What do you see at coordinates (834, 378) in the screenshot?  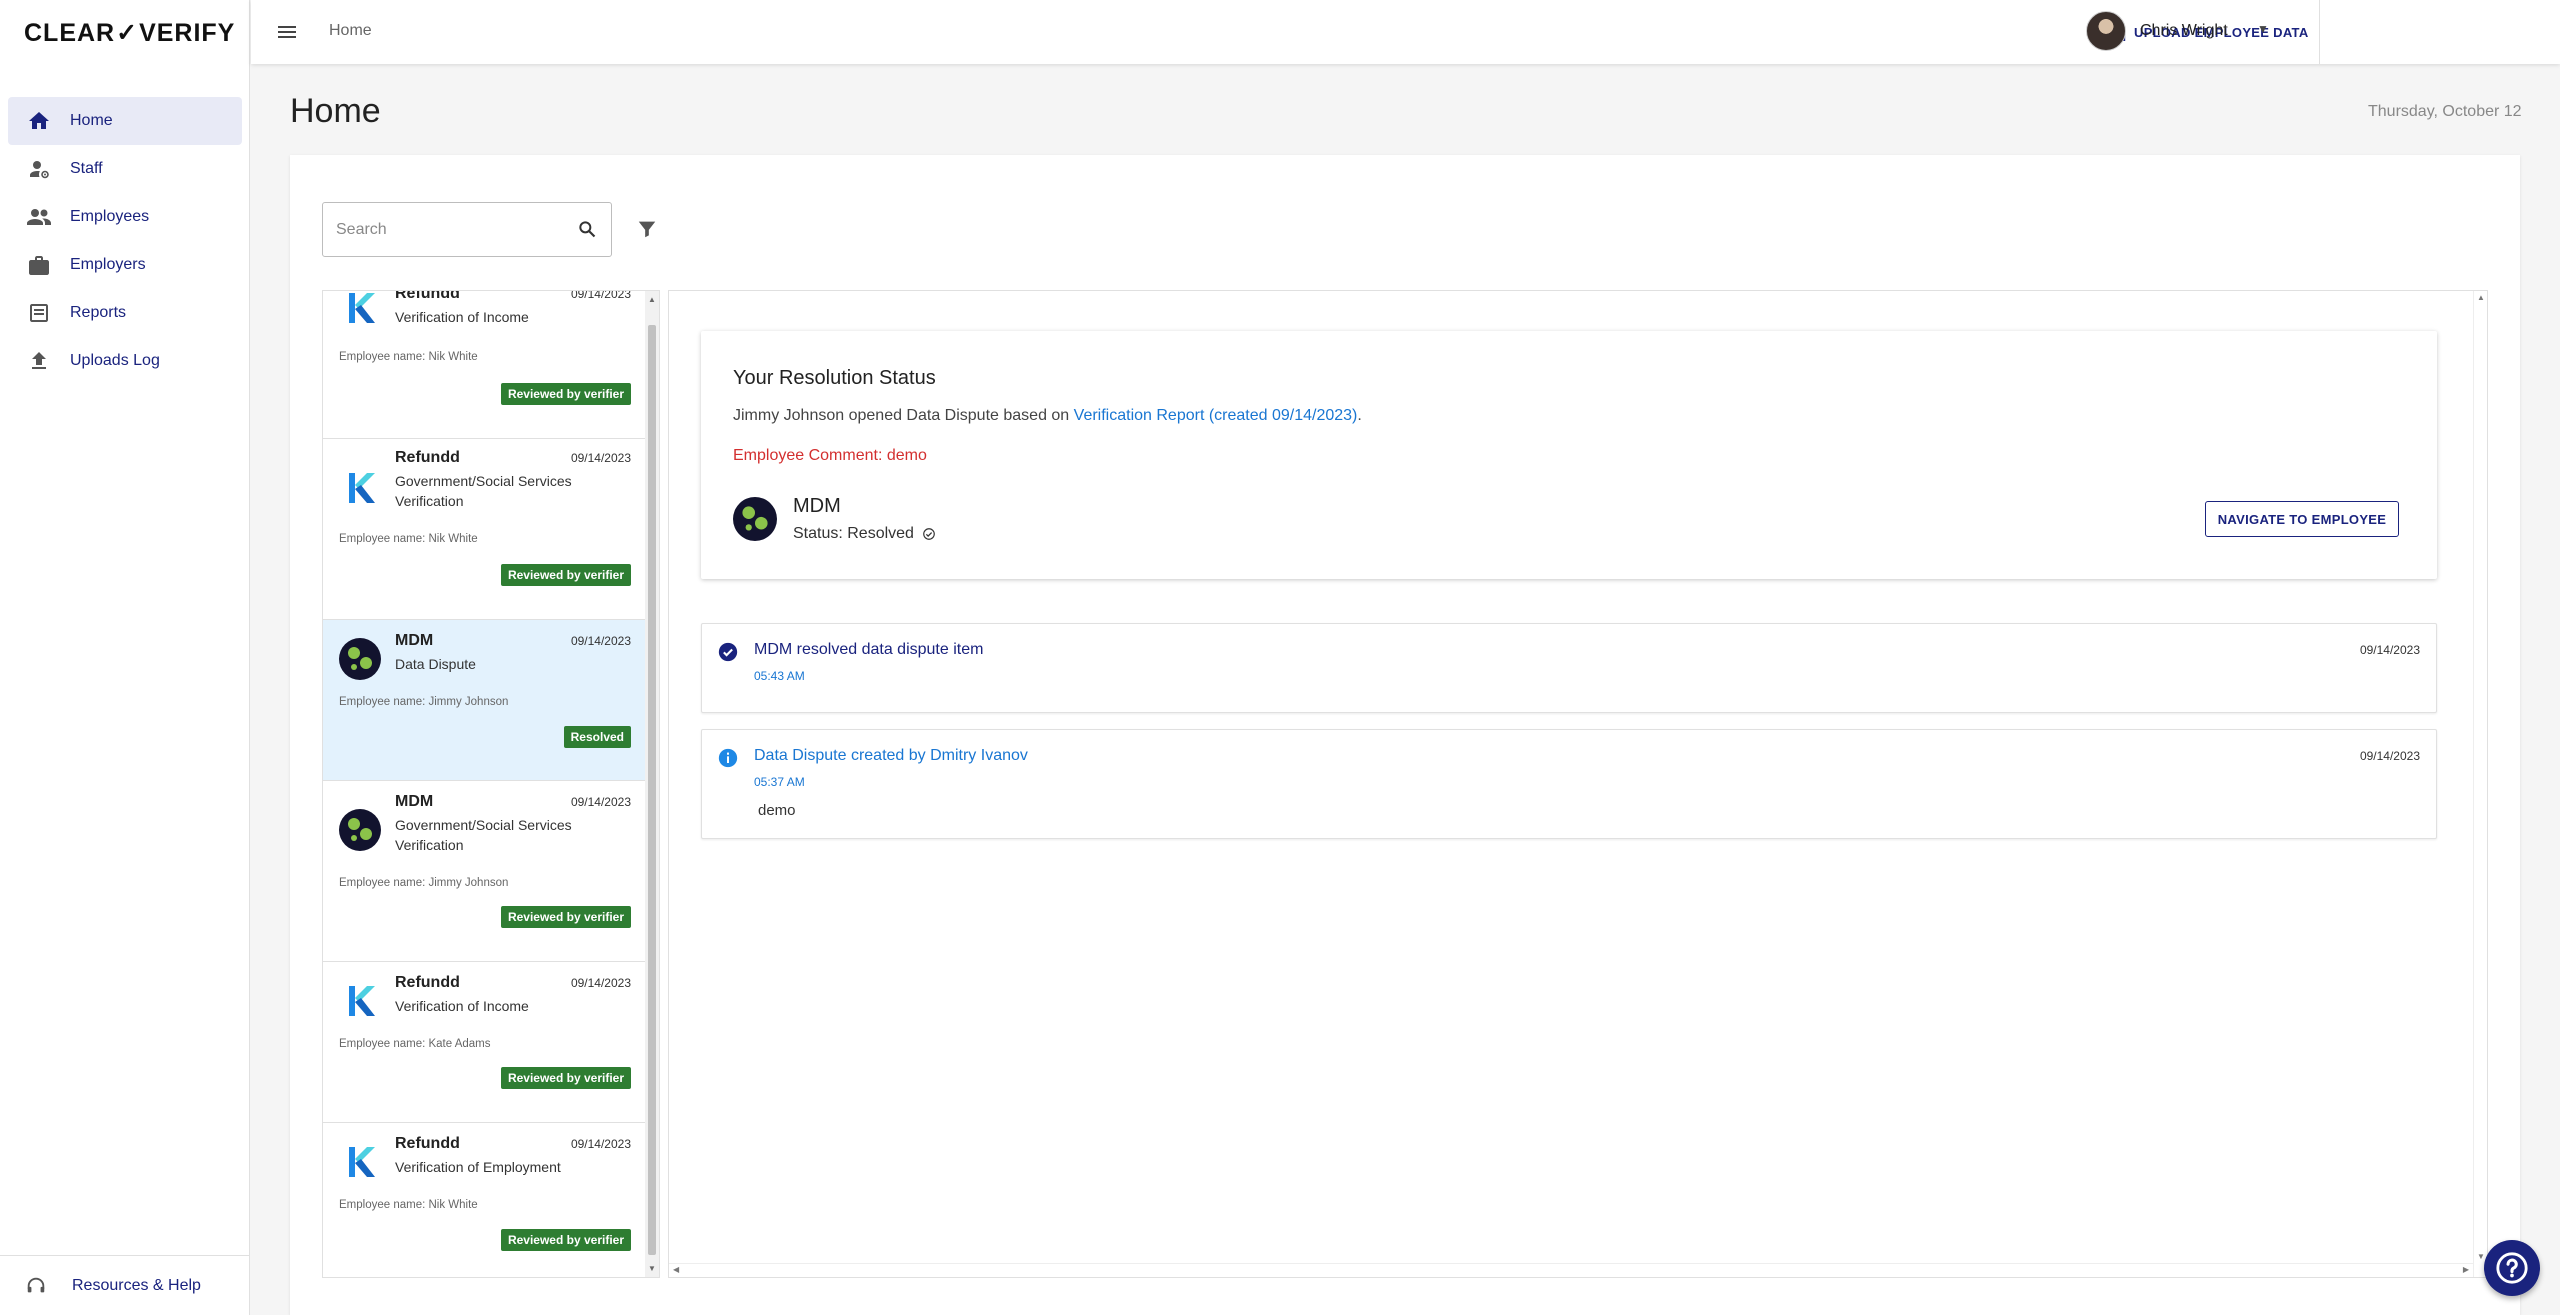 I see `resolution-status-title: Your Resolution Status` at bounding box center [834, 378].